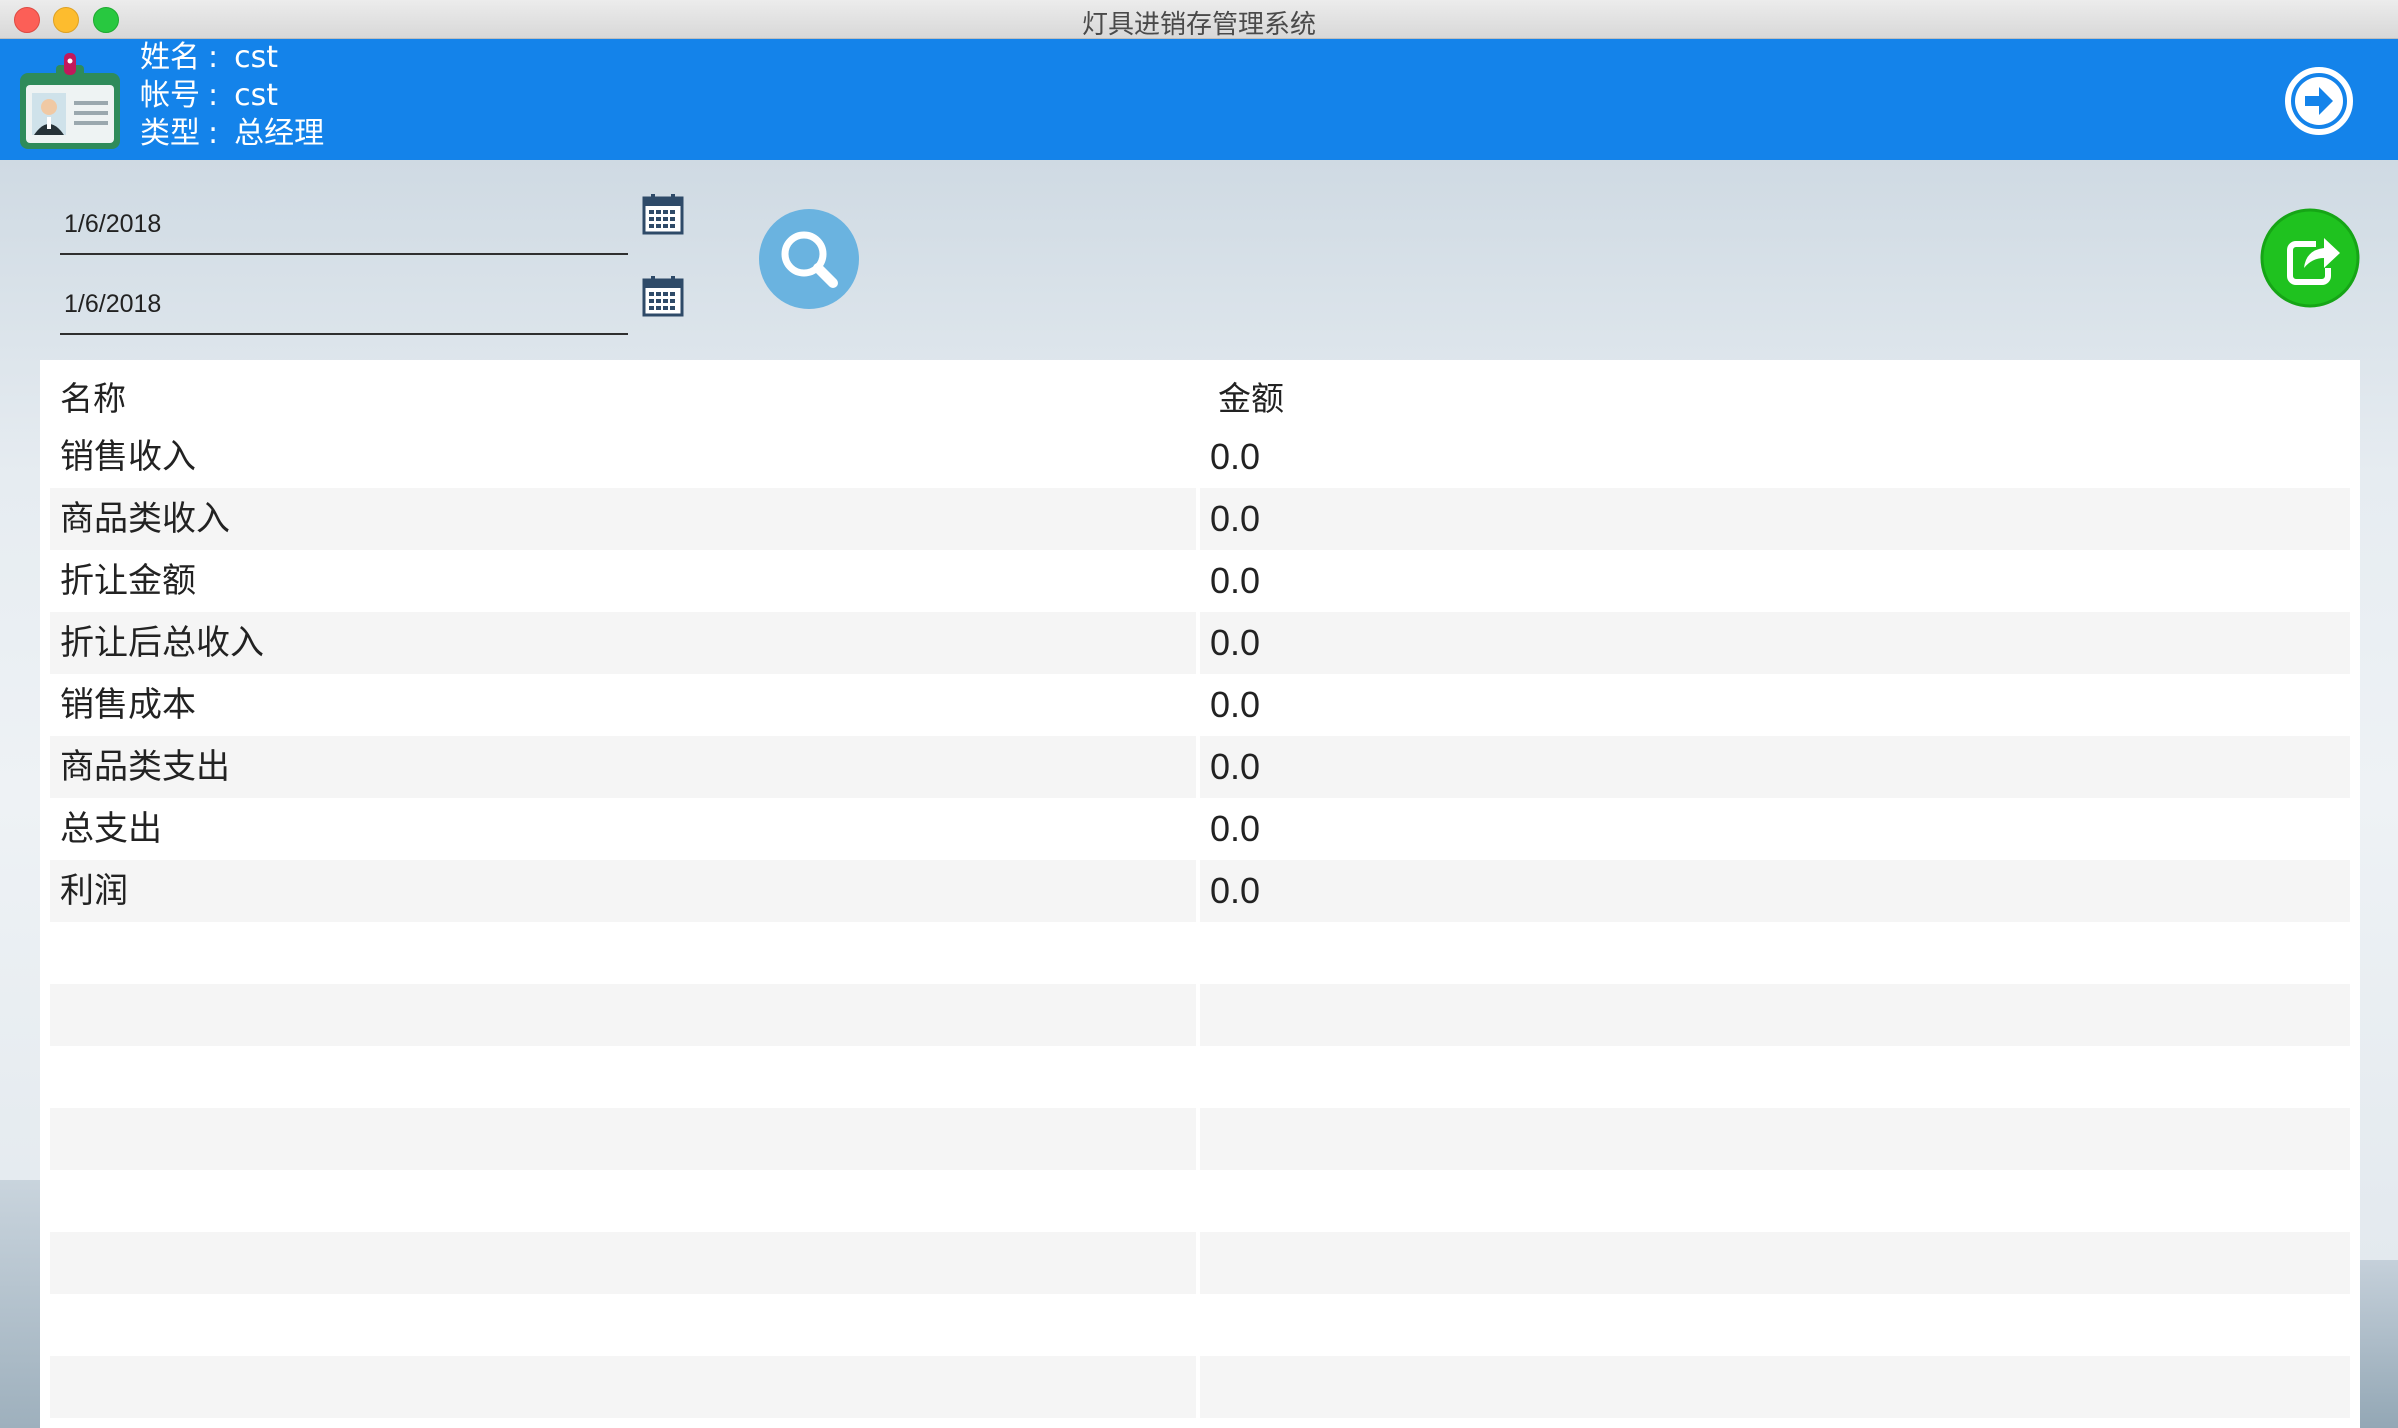  I want to click on window-title: 灯具进销存管理系统, so click(1198, 25).